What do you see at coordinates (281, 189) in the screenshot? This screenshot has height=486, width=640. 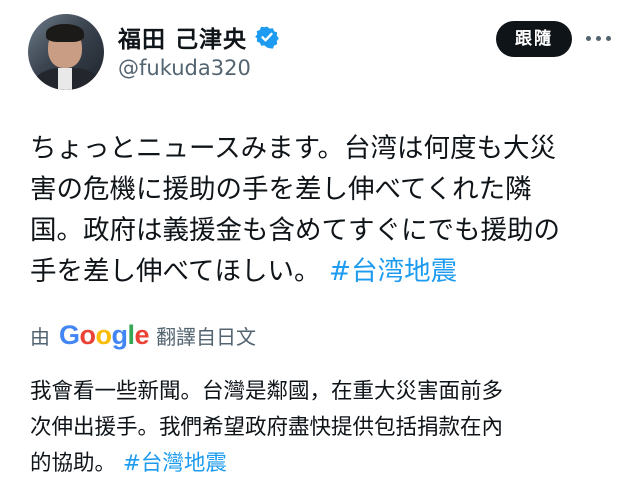 I see `post-line: 害の危機に援助の手を差し伸べてくれた隣` at bounding box center [281, 189].